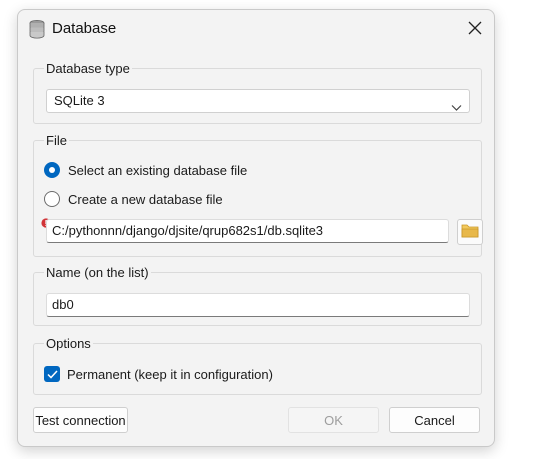  Describe the element at coordinates (52, 199) in the screenshot. I see `radio-new-indicator` at that location.